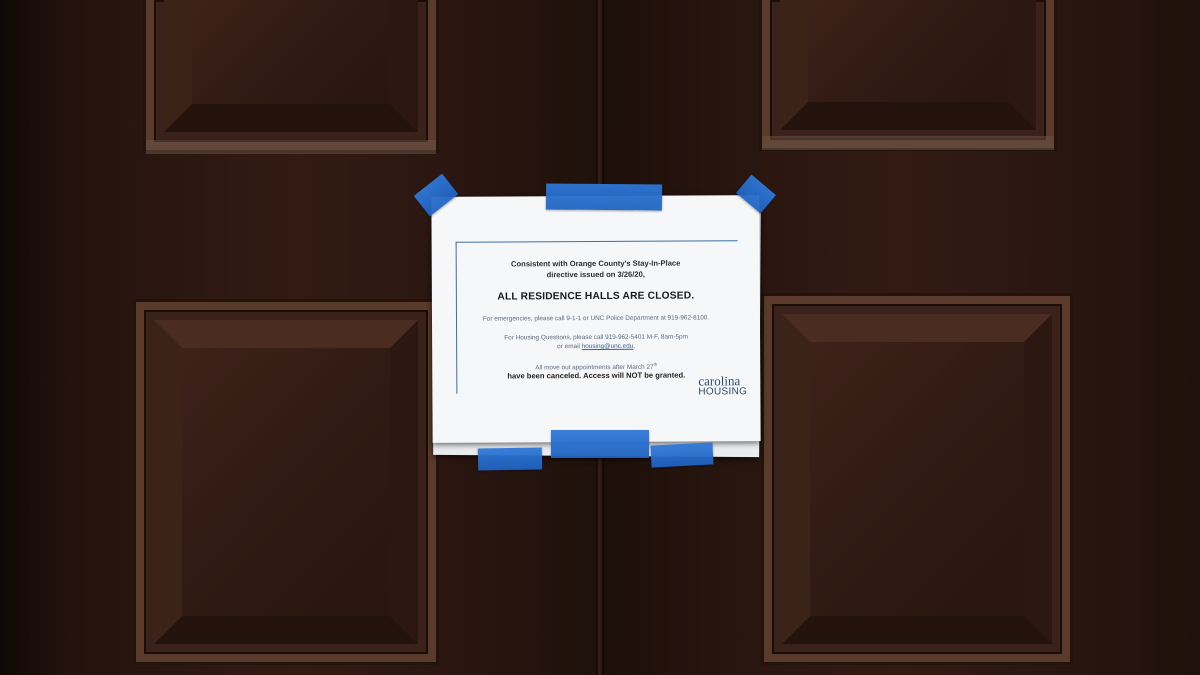  I want to click on notice-housing-prefix: or email, so click(569, 347).